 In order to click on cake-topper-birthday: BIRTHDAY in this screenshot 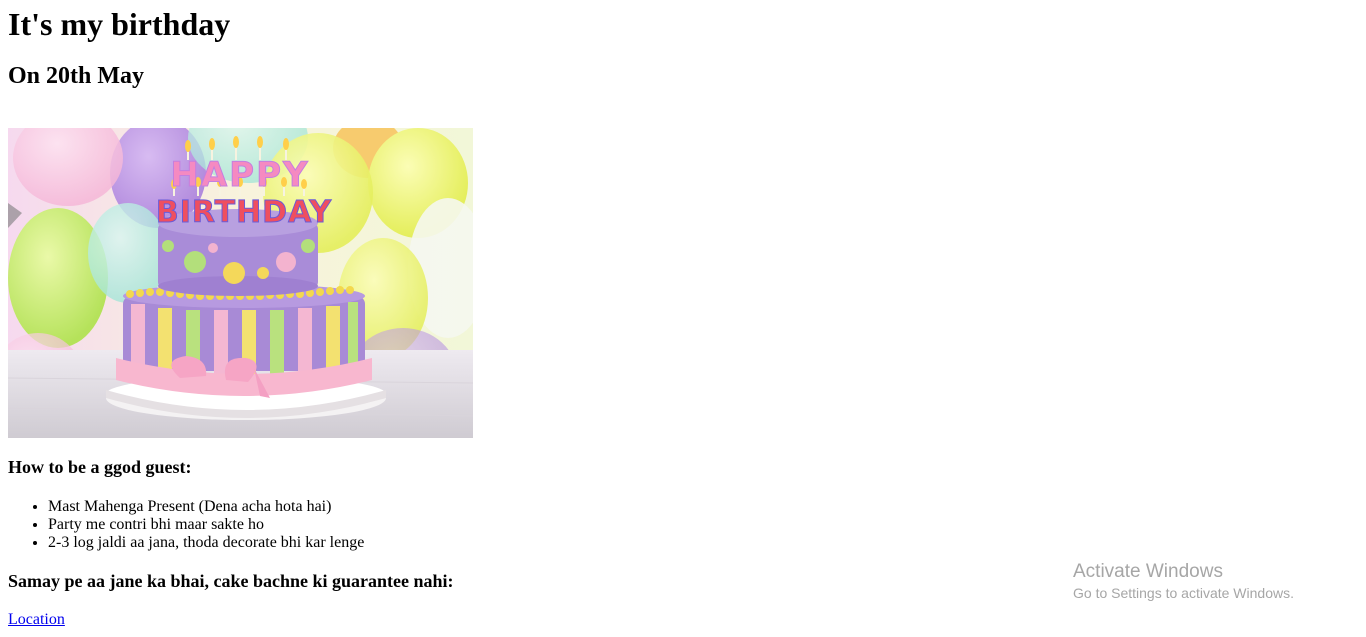, I will do `click(244, 212)`.